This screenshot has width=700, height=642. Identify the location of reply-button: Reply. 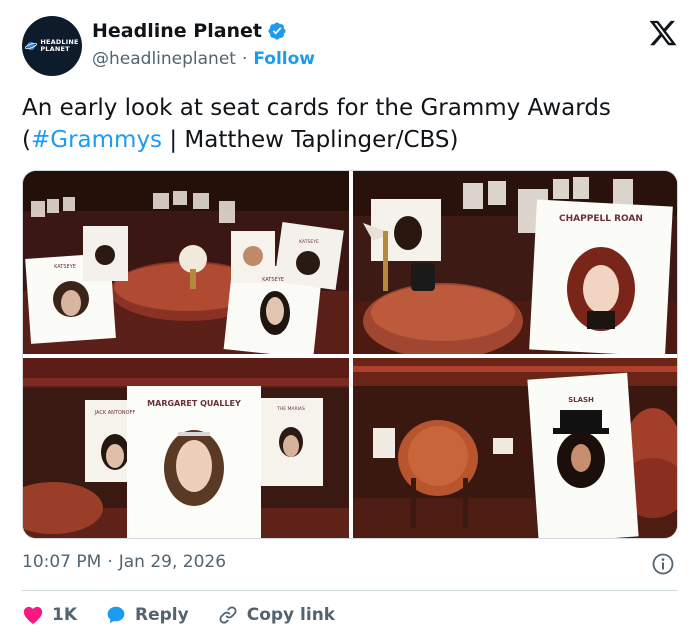
(147, 615).